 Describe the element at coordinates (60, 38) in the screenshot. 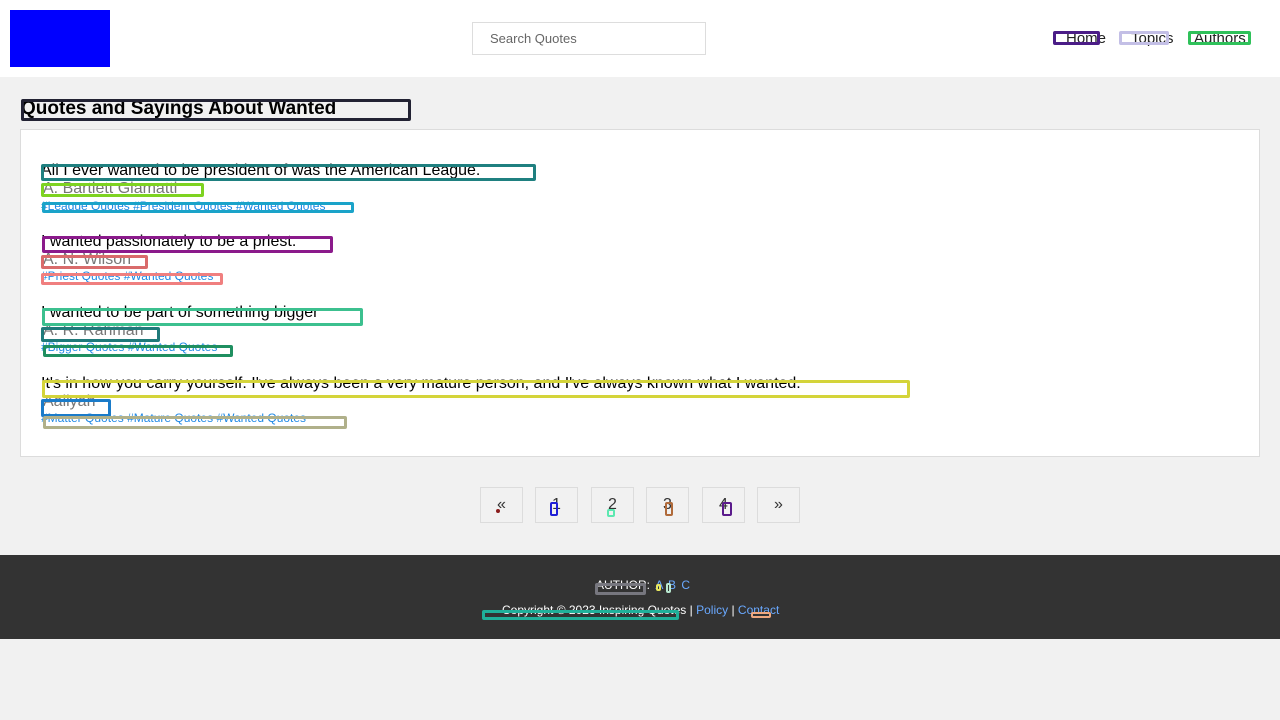

I see `site-logo` at that location.